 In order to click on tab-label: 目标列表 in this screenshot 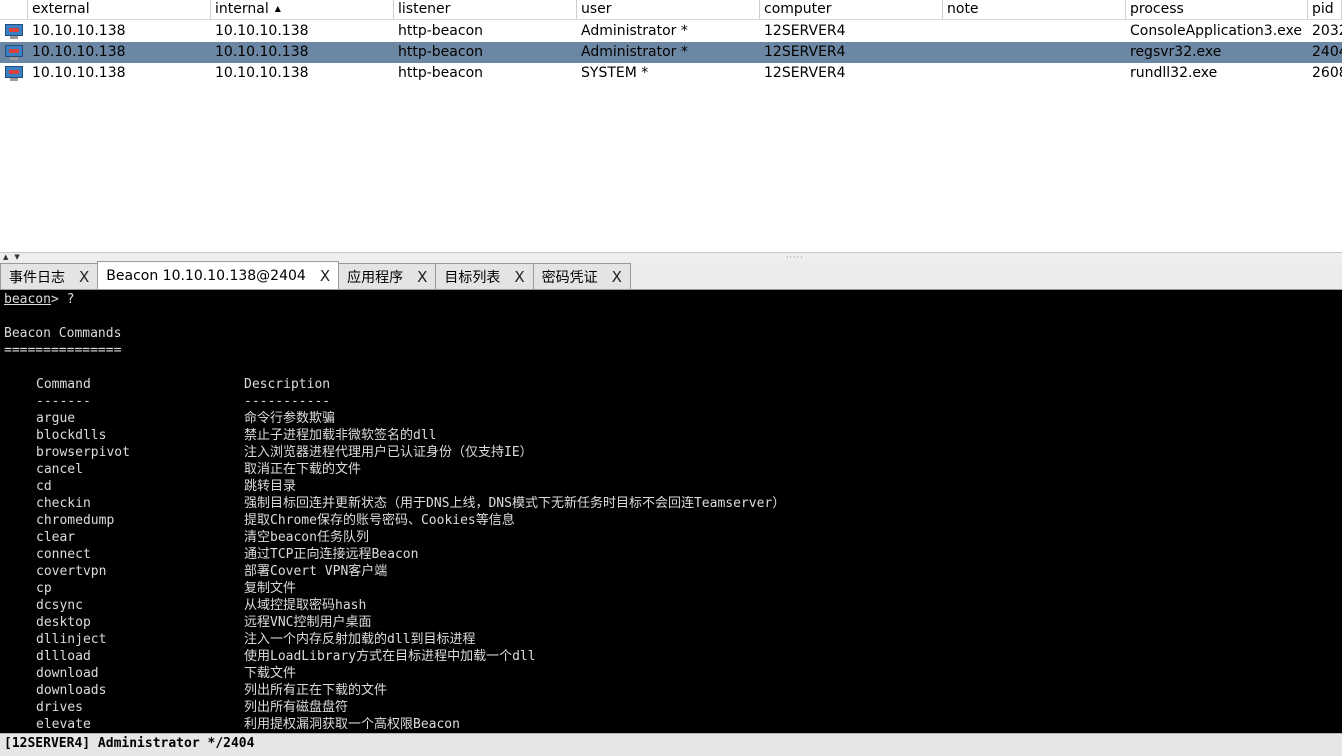, I will do `click(472, 277)`.